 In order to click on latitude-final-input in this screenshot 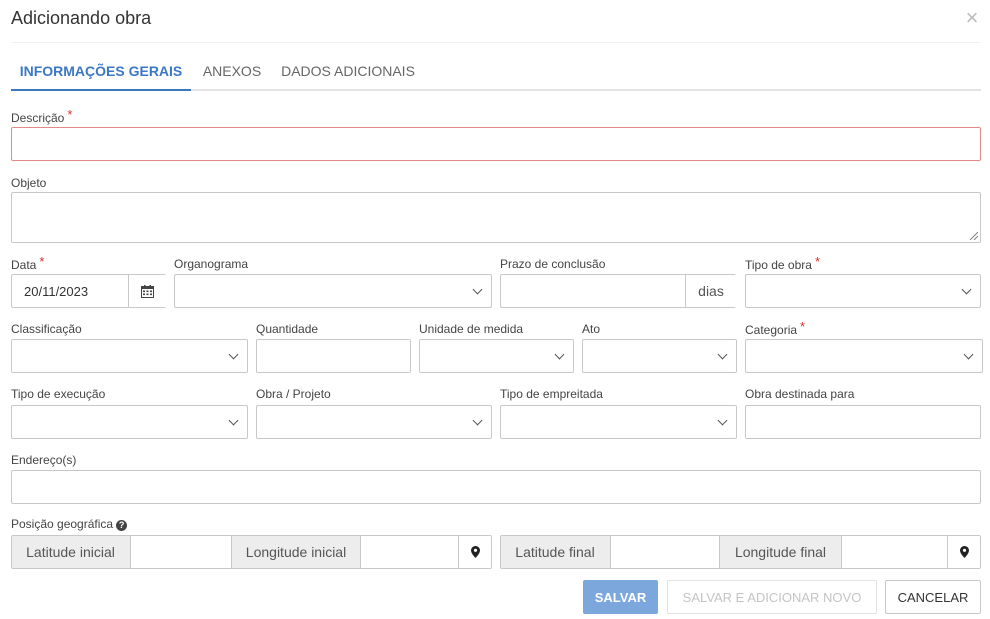, I will do `click(665, 552)`.